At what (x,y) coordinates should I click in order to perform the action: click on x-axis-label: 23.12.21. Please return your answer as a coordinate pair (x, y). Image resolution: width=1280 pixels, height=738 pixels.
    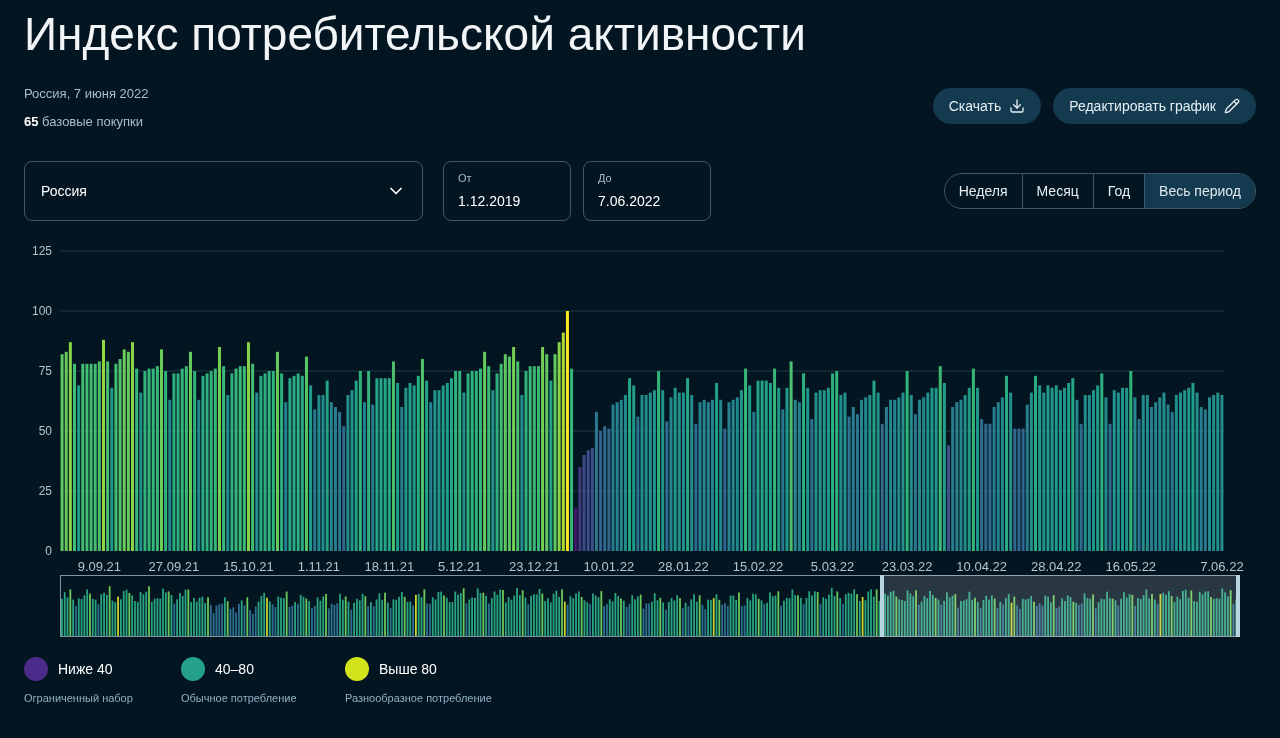
    Looking at the image, I should click on (534, 566).